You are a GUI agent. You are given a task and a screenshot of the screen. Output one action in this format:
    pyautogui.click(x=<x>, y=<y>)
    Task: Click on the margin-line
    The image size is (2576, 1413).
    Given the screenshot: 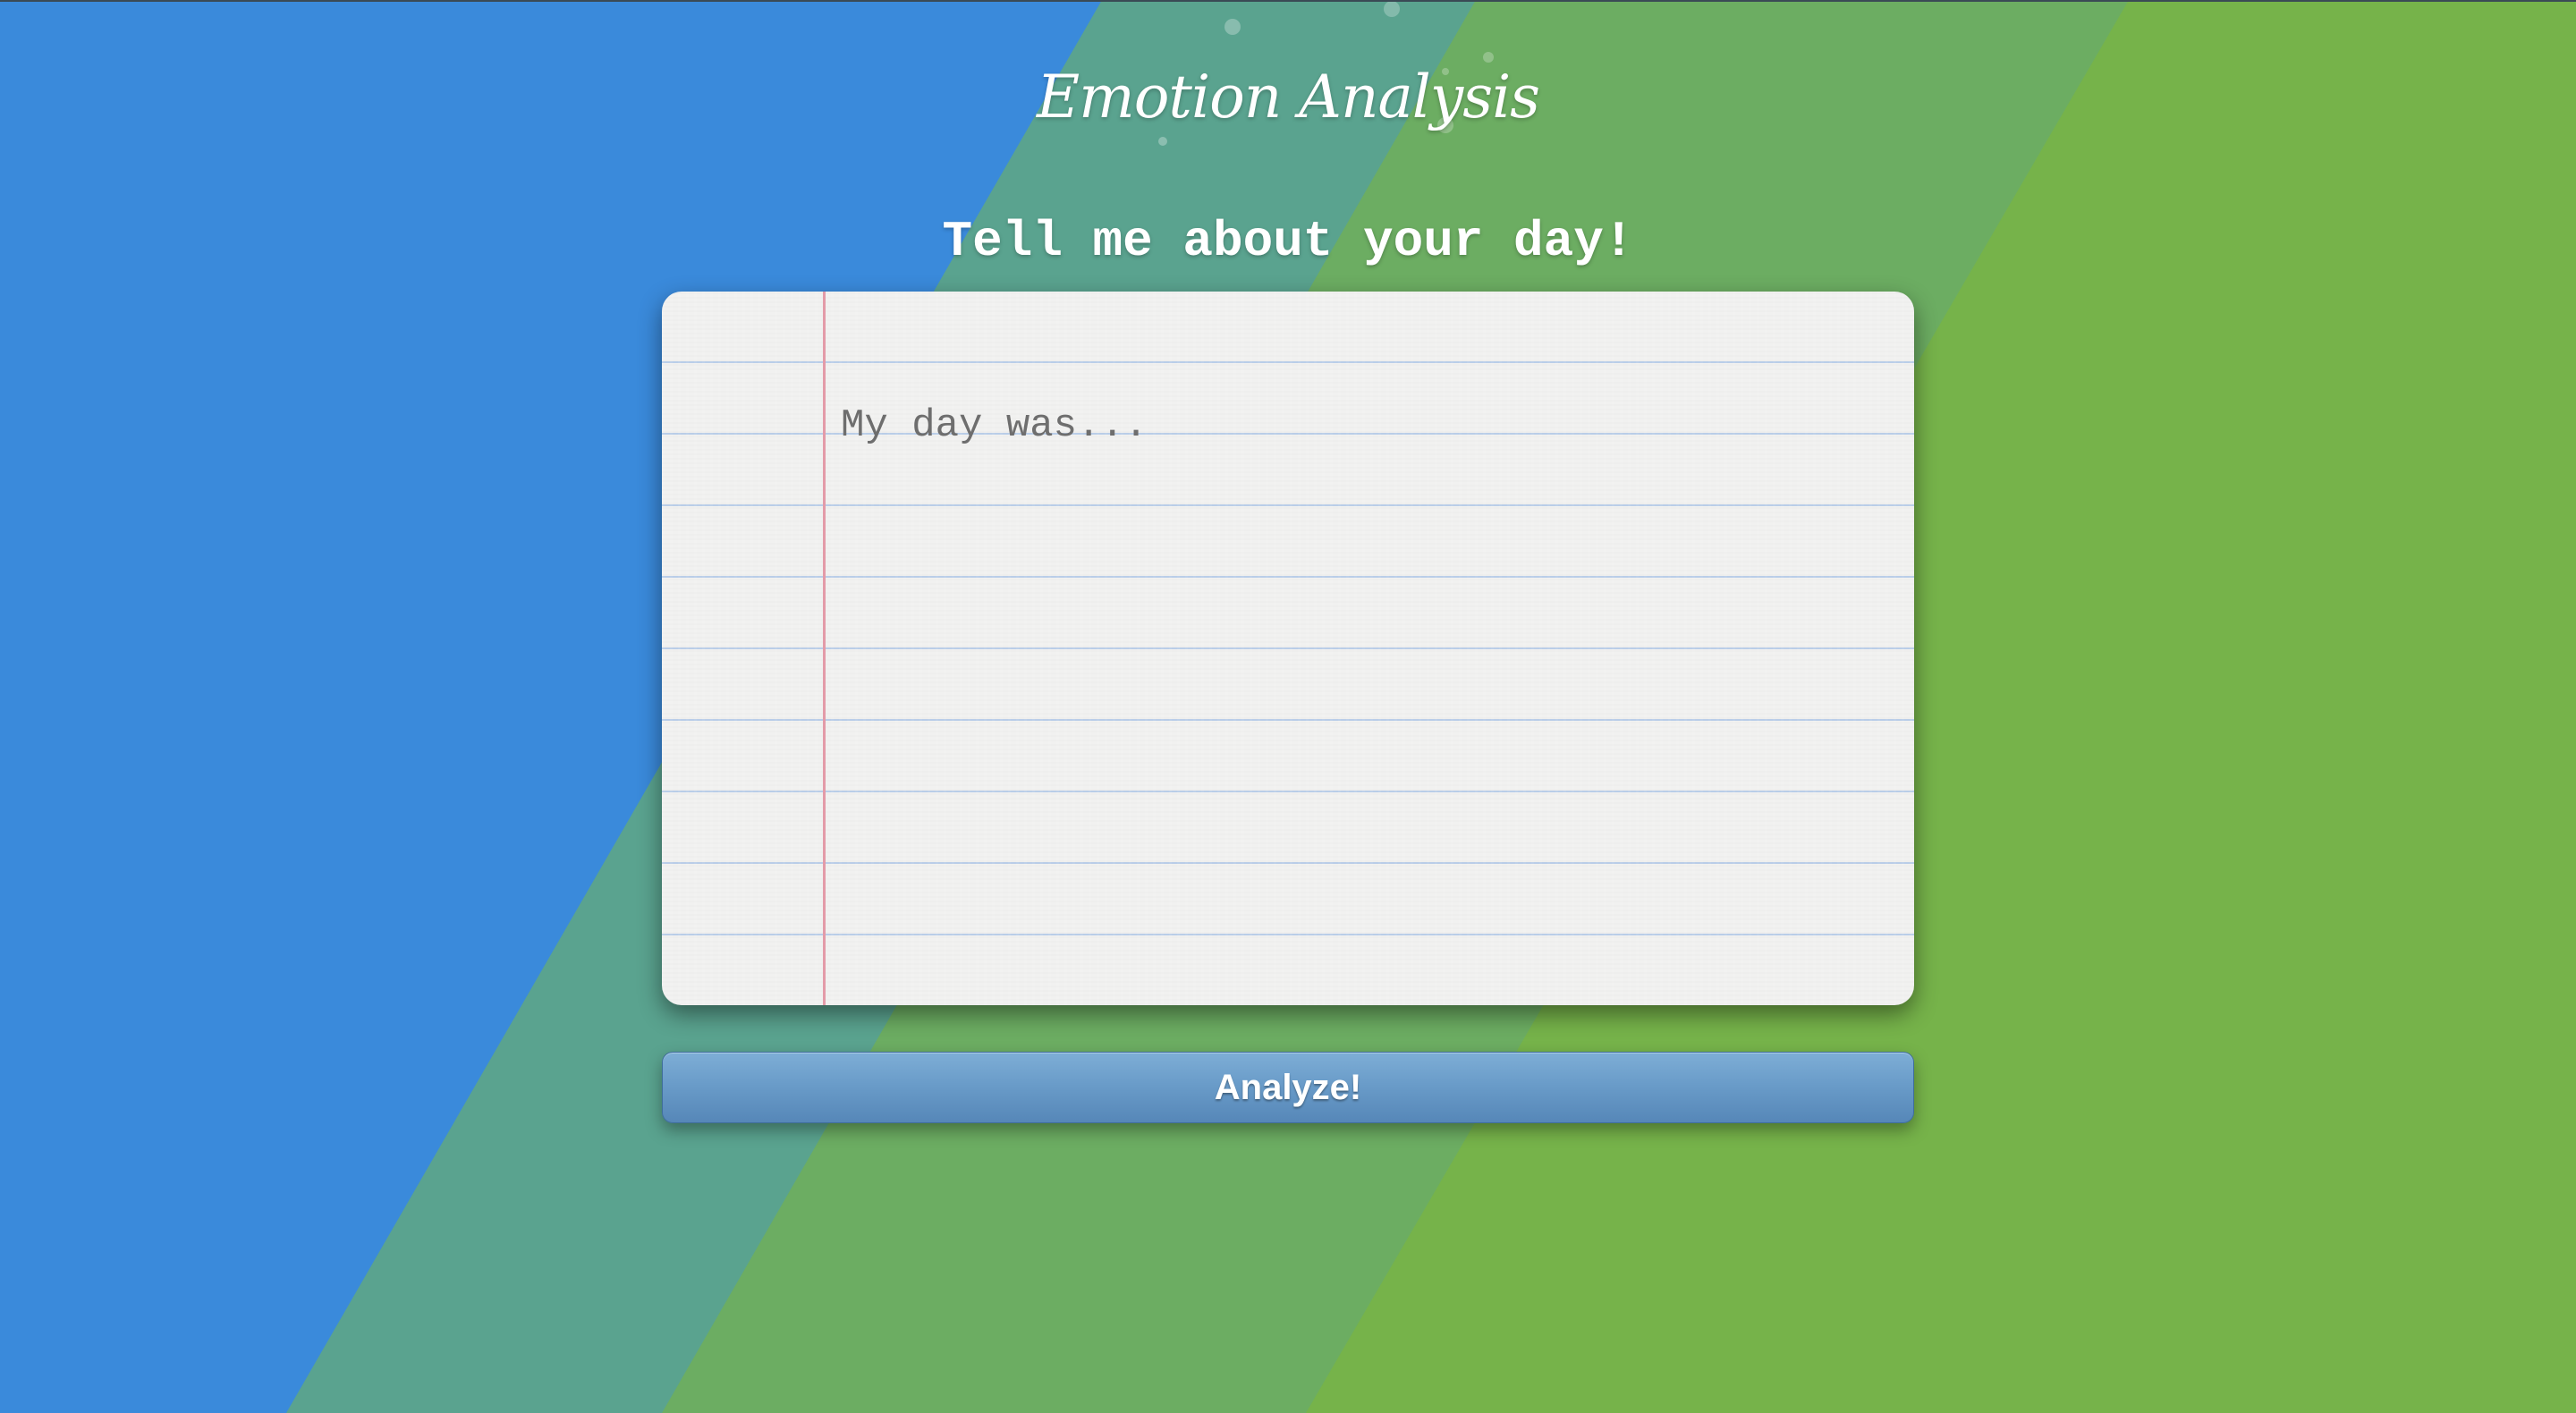 What is the action you would take?
    pyautogui.click(x=824, y=648)
    